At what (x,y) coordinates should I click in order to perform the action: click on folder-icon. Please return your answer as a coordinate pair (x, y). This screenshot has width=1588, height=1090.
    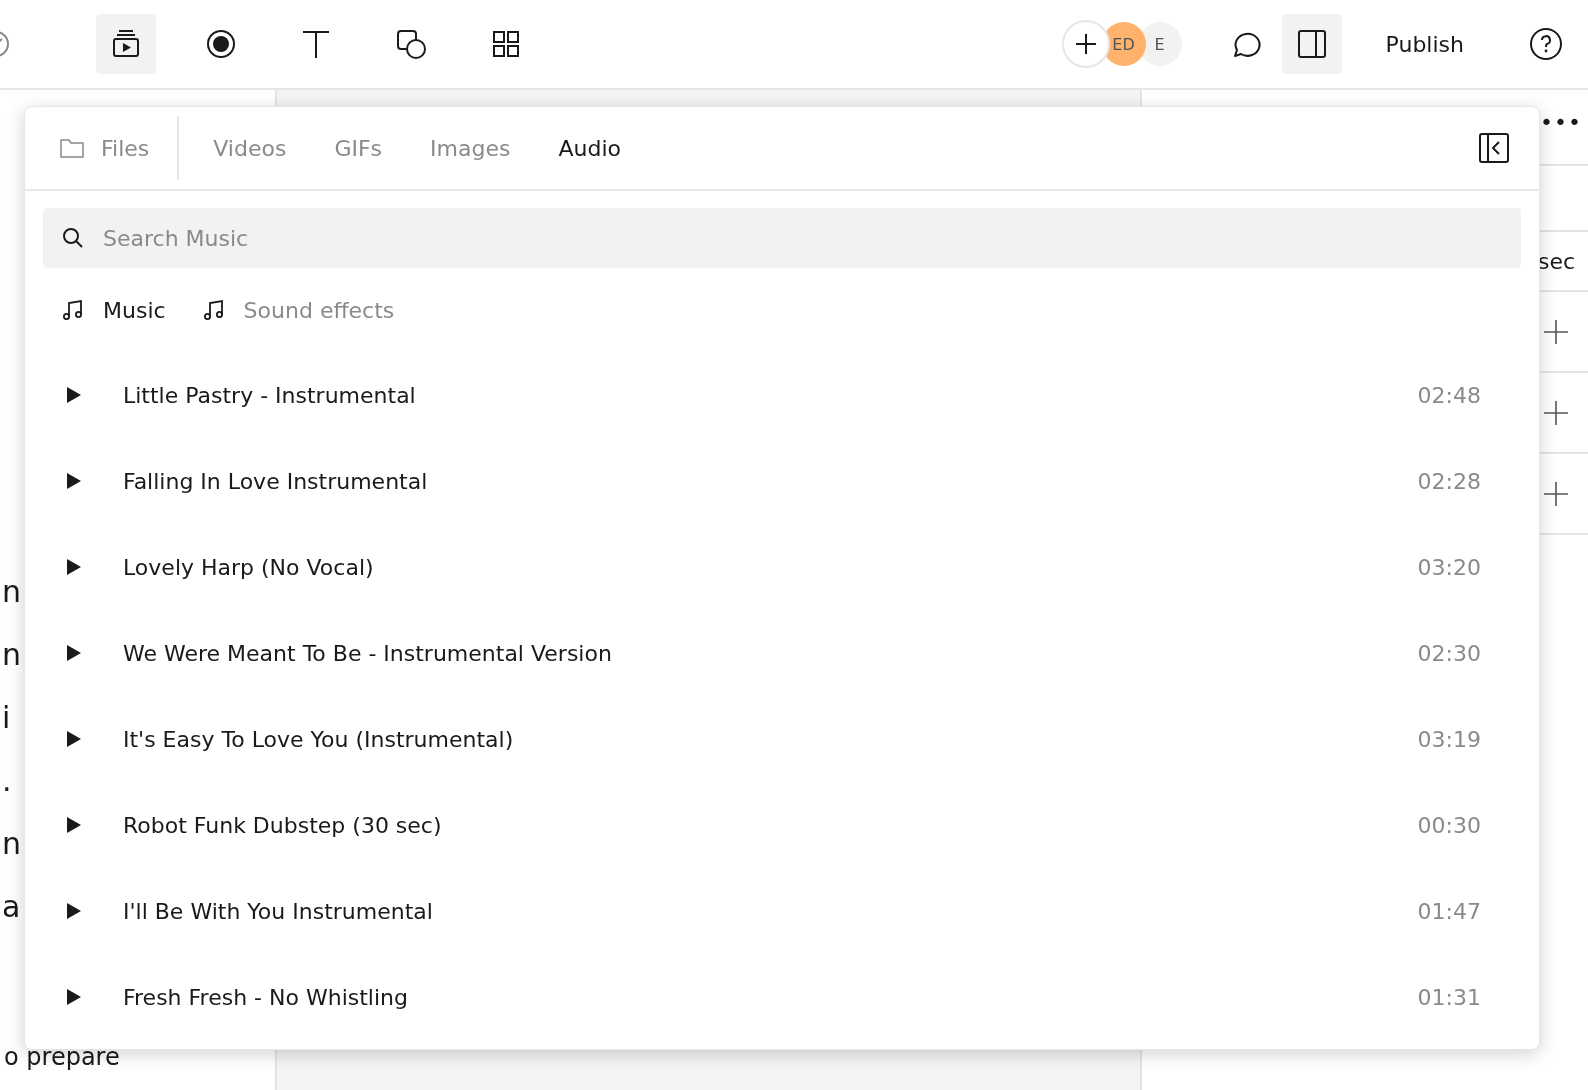
    Looking at the image, I should click on (72, 148).